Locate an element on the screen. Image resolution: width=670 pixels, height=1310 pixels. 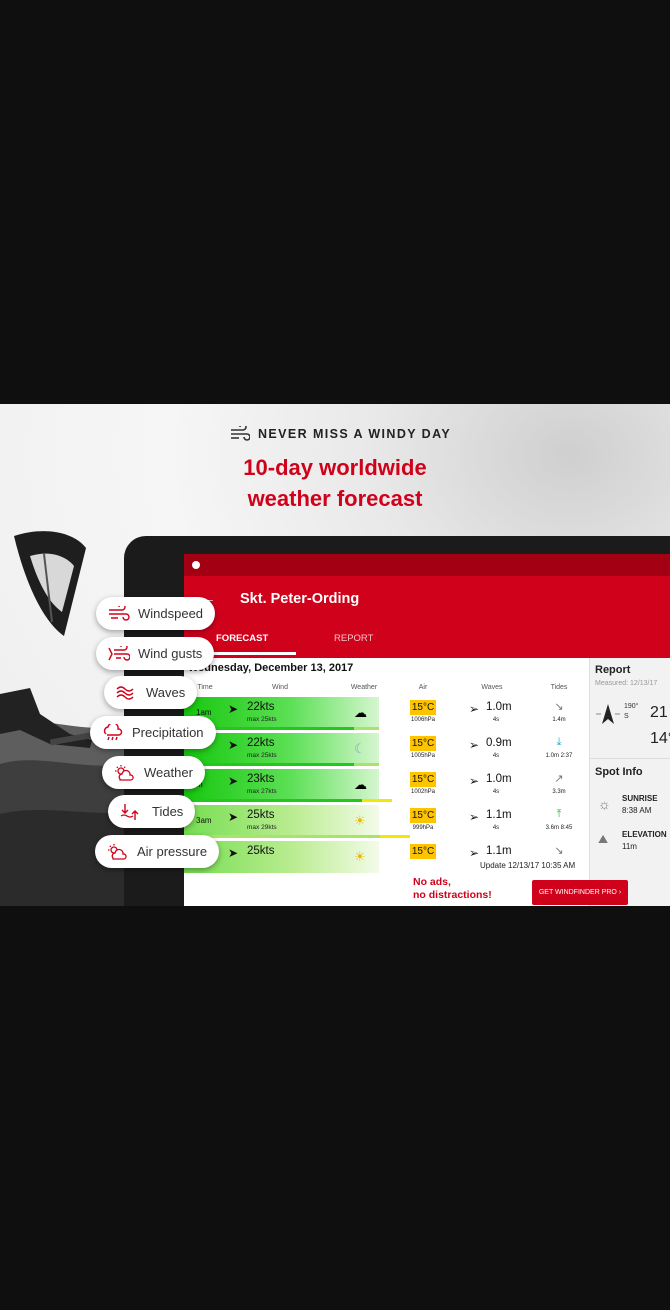
feature-air-pressure: Air pressure is located at coordinates (157, 851).